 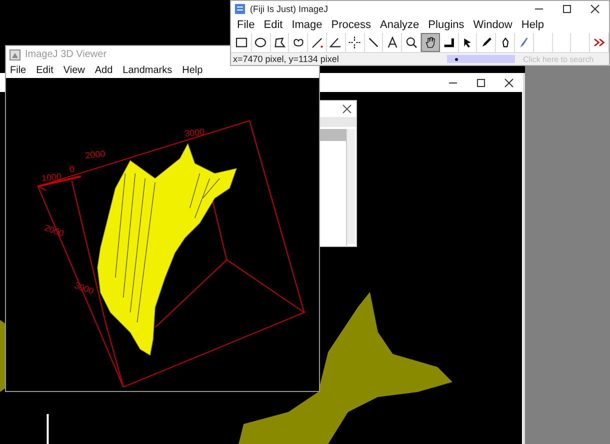 I want to click on menu-item: View, so click(x=74, y=70).